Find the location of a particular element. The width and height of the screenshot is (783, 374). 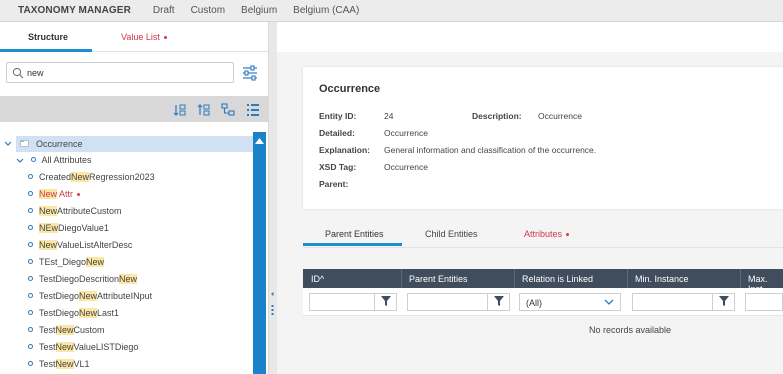

tree-item: TestDiegoNewAttributeINput is located at coordinates (90, 296).